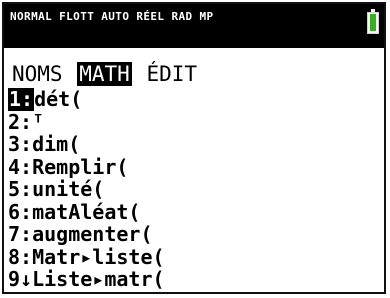  What do you see at coordinates (20, 256) in the screenshot?
I see `menu-item-number: 8:` at bounding box center [20, 256].